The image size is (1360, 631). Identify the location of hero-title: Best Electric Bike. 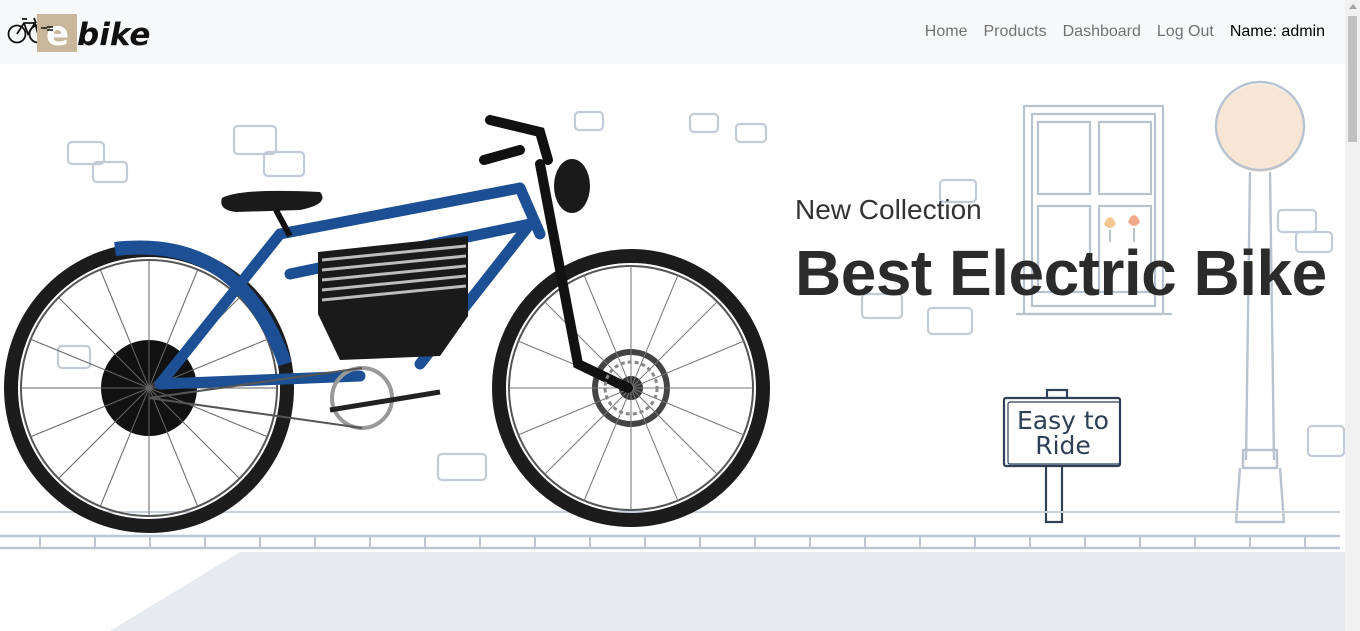
(1061, 273).